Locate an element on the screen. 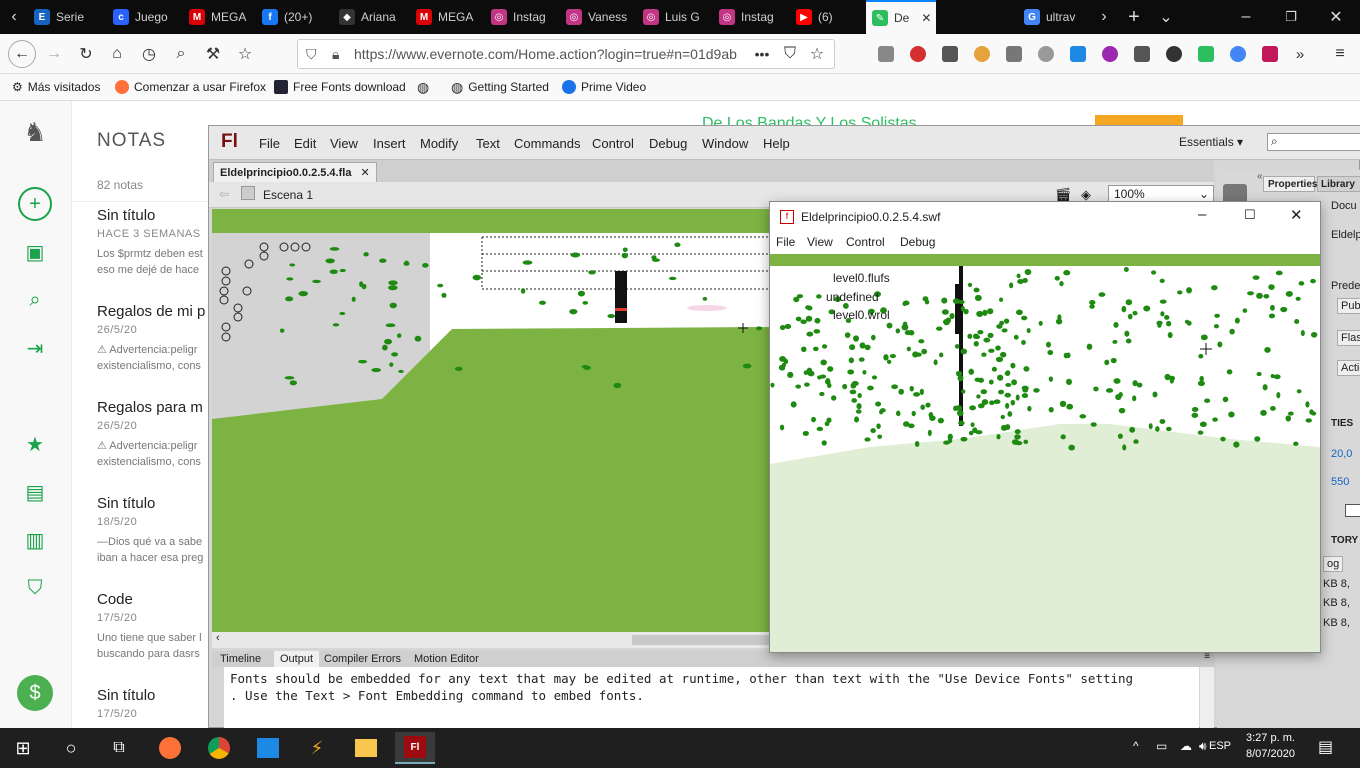 This screenshot has width=1360, height=768. panel-tab-output: Output is located at coordinates (297, 659).